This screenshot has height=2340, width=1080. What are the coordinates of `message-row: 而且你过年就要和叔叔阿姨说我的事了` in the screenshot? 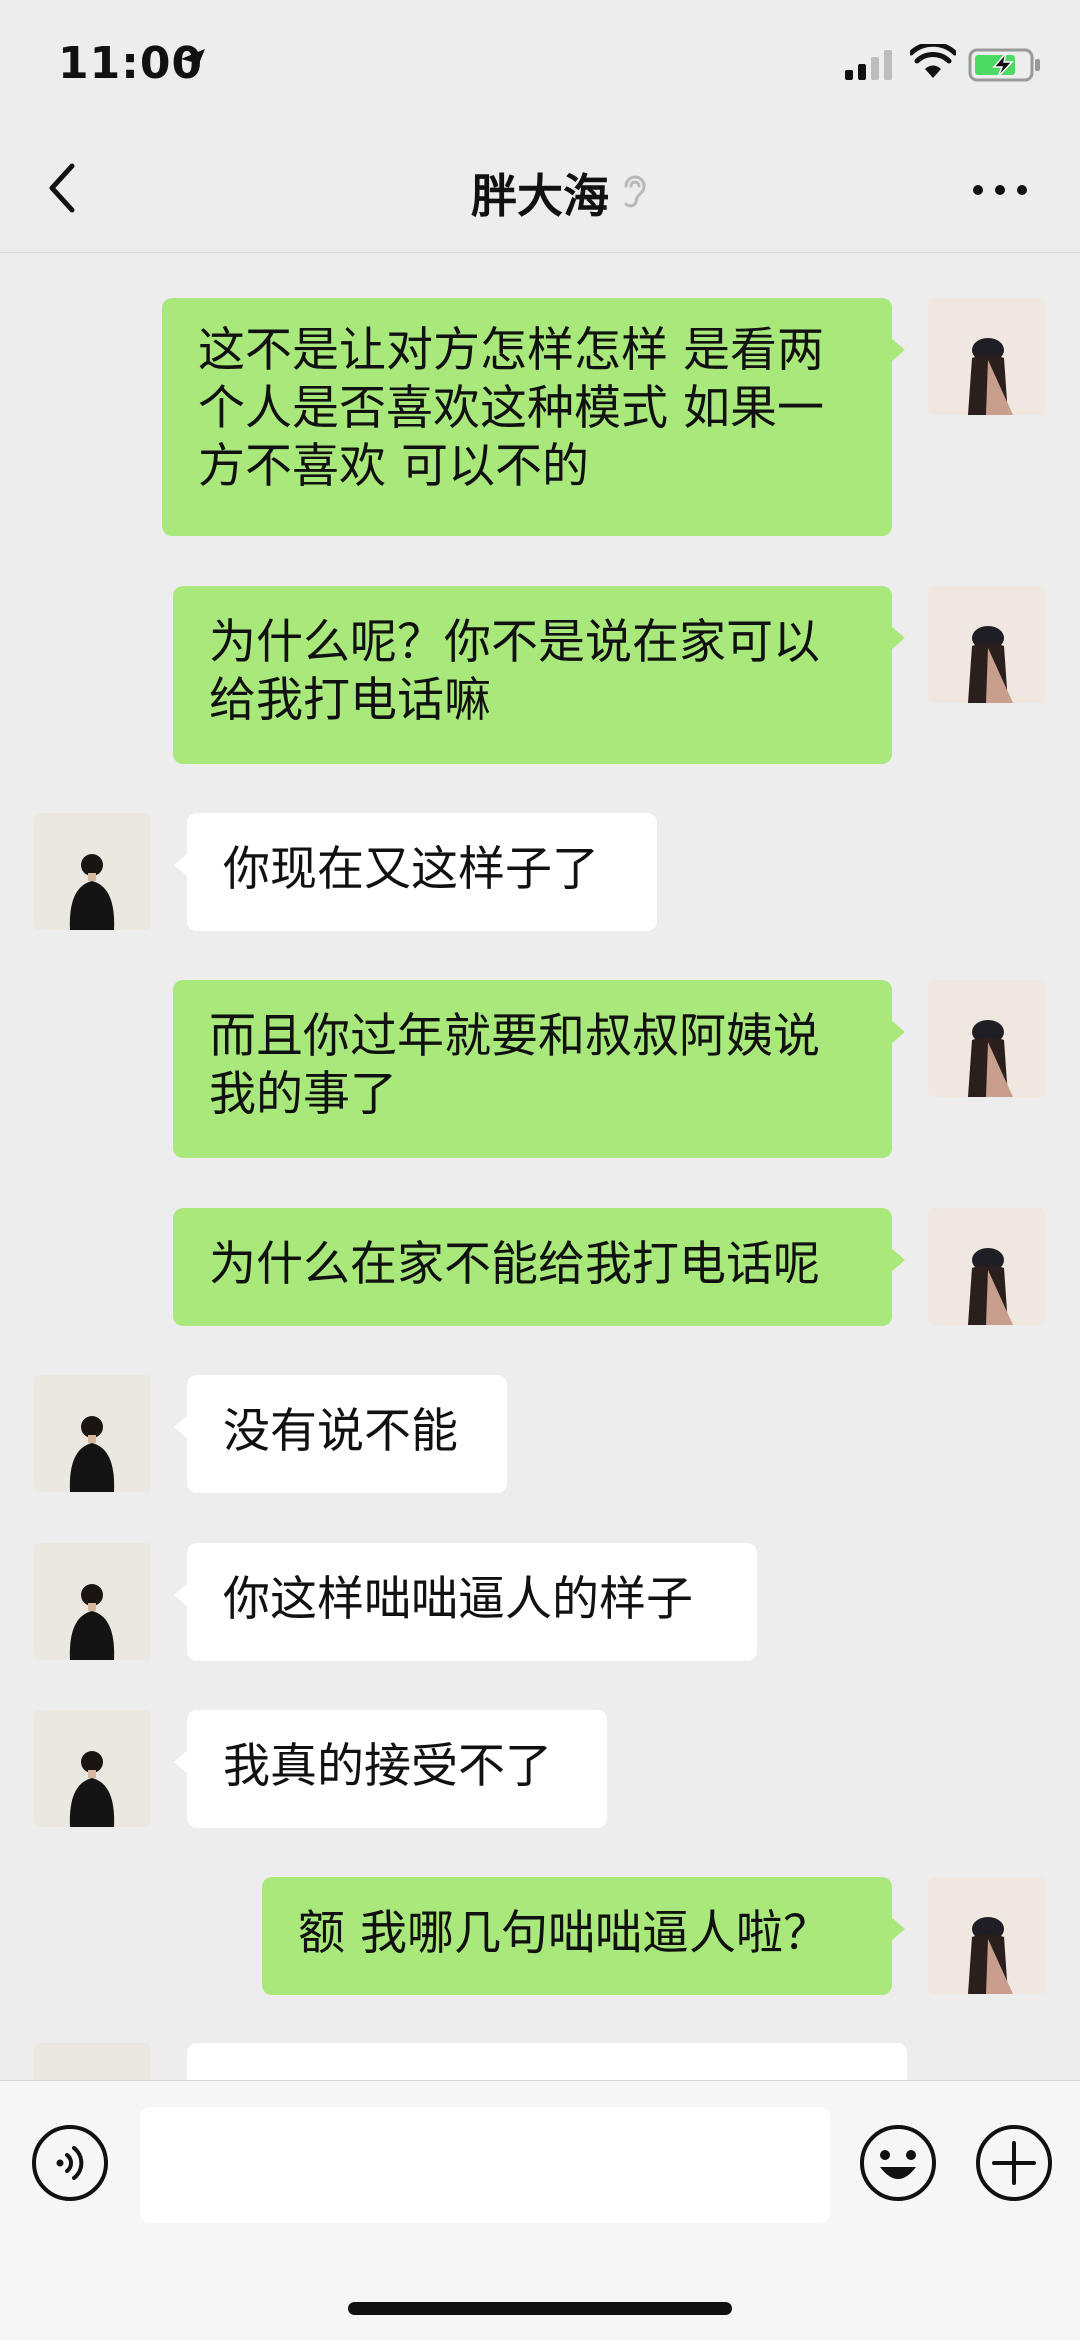 It's located at (540, 1070).